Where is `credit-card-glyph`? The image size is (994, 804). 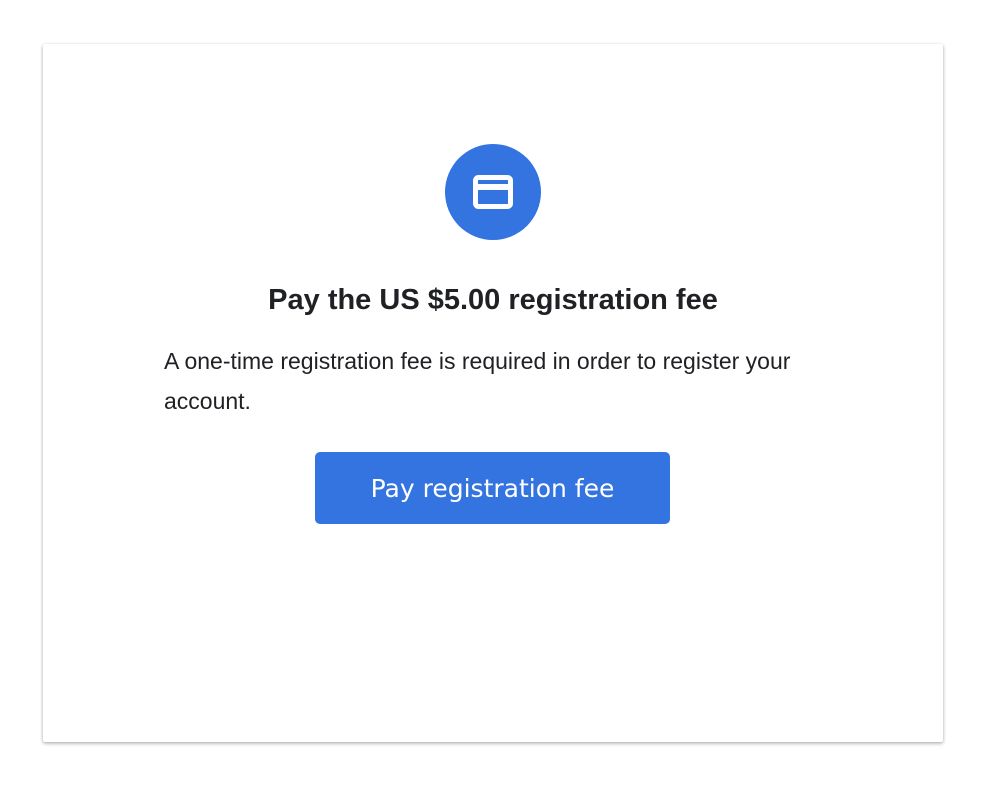
credit-card-glyph is located at coordinates (493, 192).